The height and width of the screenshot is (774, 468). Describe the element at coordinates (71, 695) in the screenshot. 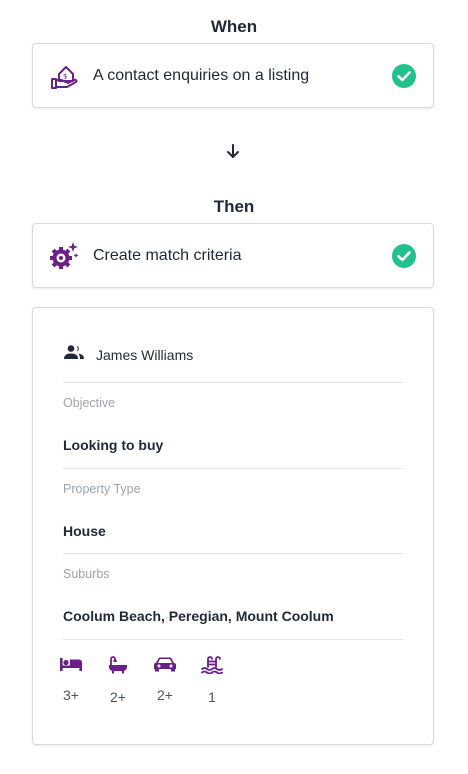

I see `bedrooms-count: 3+` at that location.